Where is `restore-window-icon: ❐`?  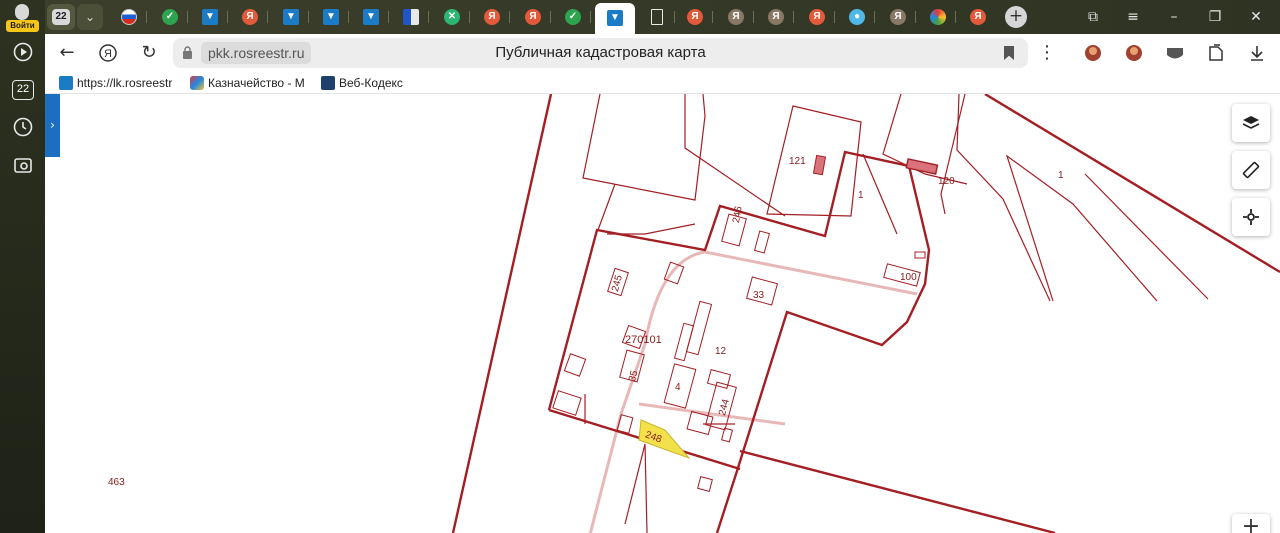
restore-window-icon: ❐ is located at coordinates (1215, 17).